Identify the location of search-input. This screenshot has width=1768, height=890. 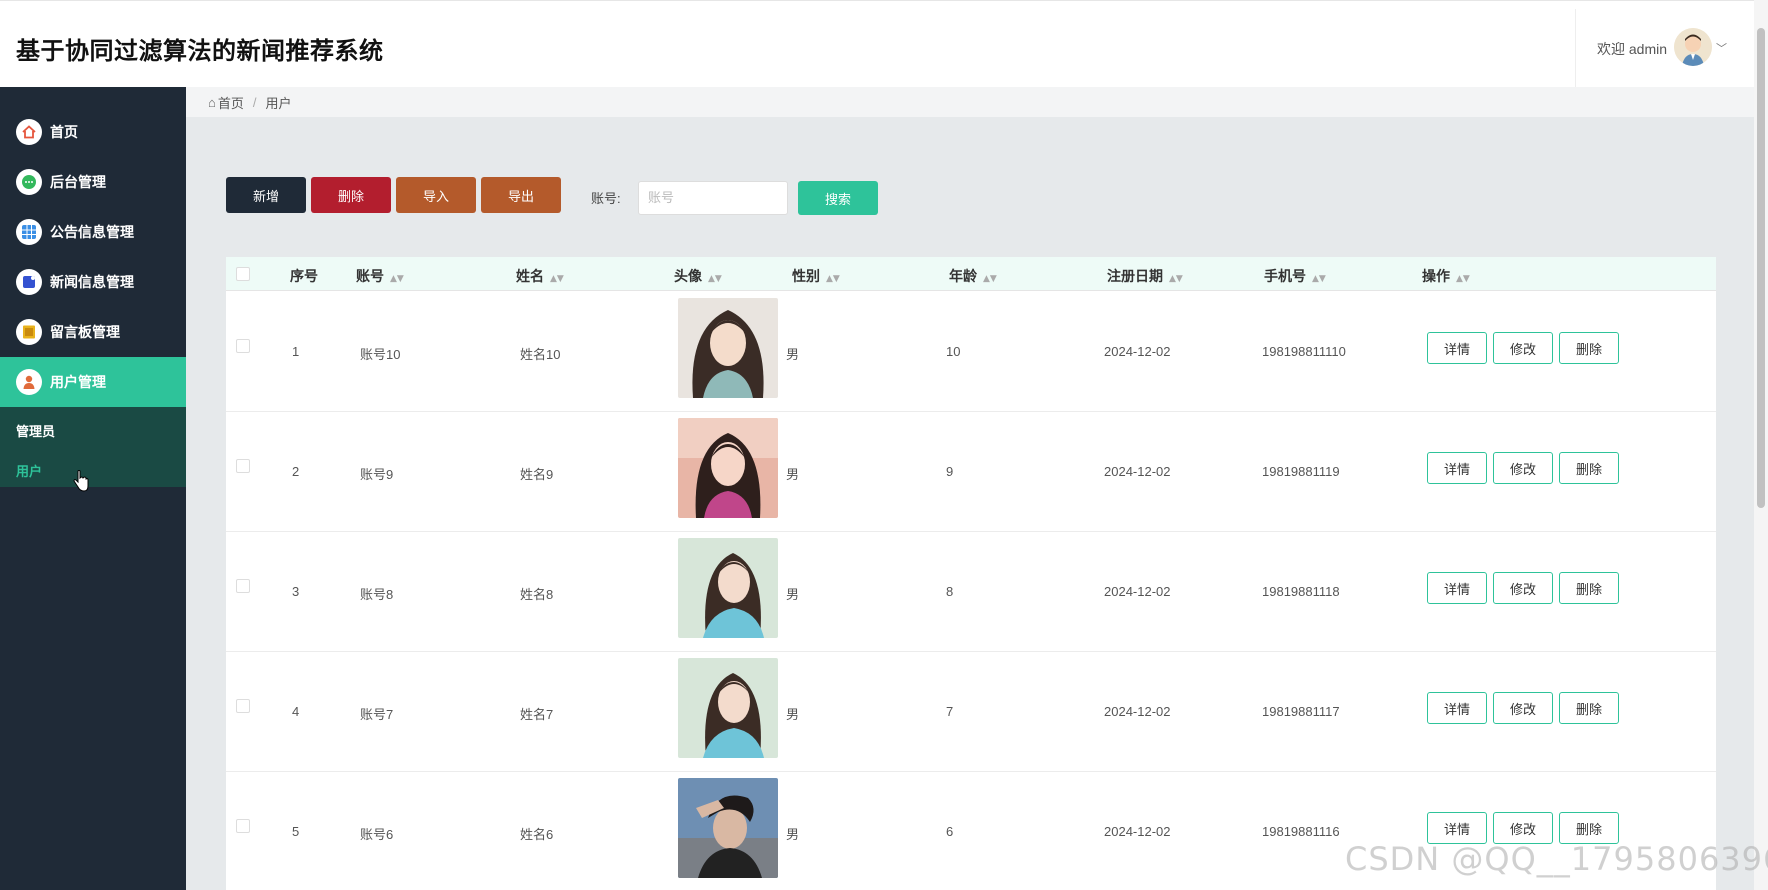
(713, 198).